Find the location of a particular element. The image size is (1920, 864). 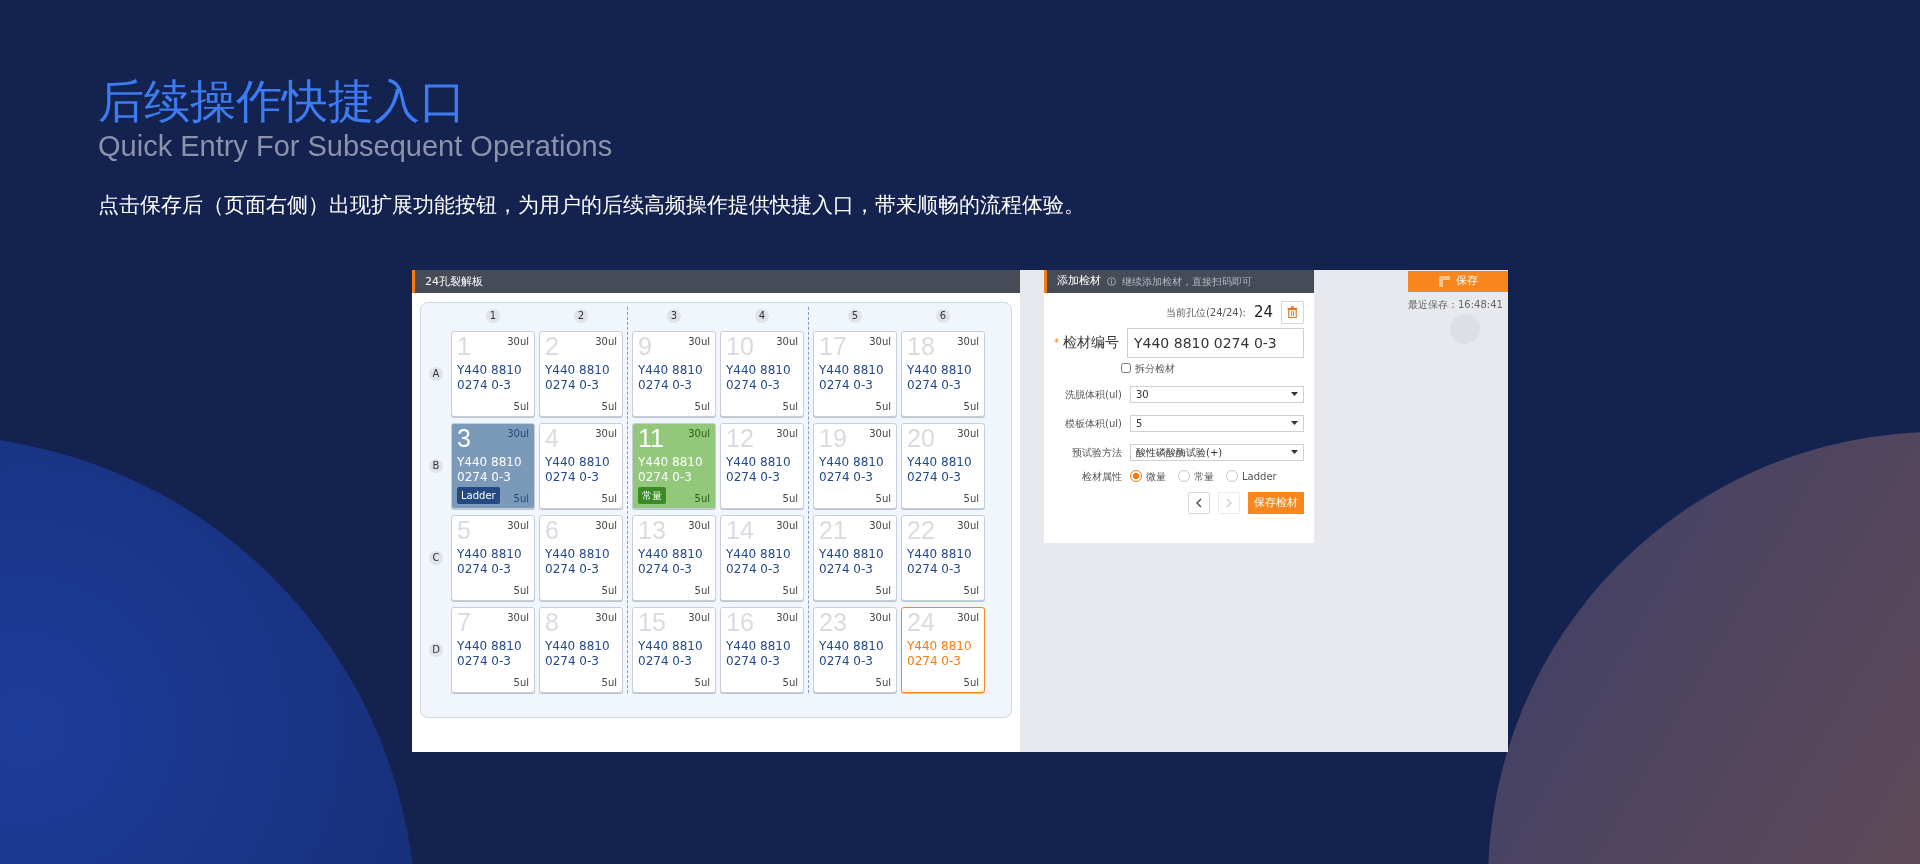

well-number: 11 is located at coordinates (651, 438).